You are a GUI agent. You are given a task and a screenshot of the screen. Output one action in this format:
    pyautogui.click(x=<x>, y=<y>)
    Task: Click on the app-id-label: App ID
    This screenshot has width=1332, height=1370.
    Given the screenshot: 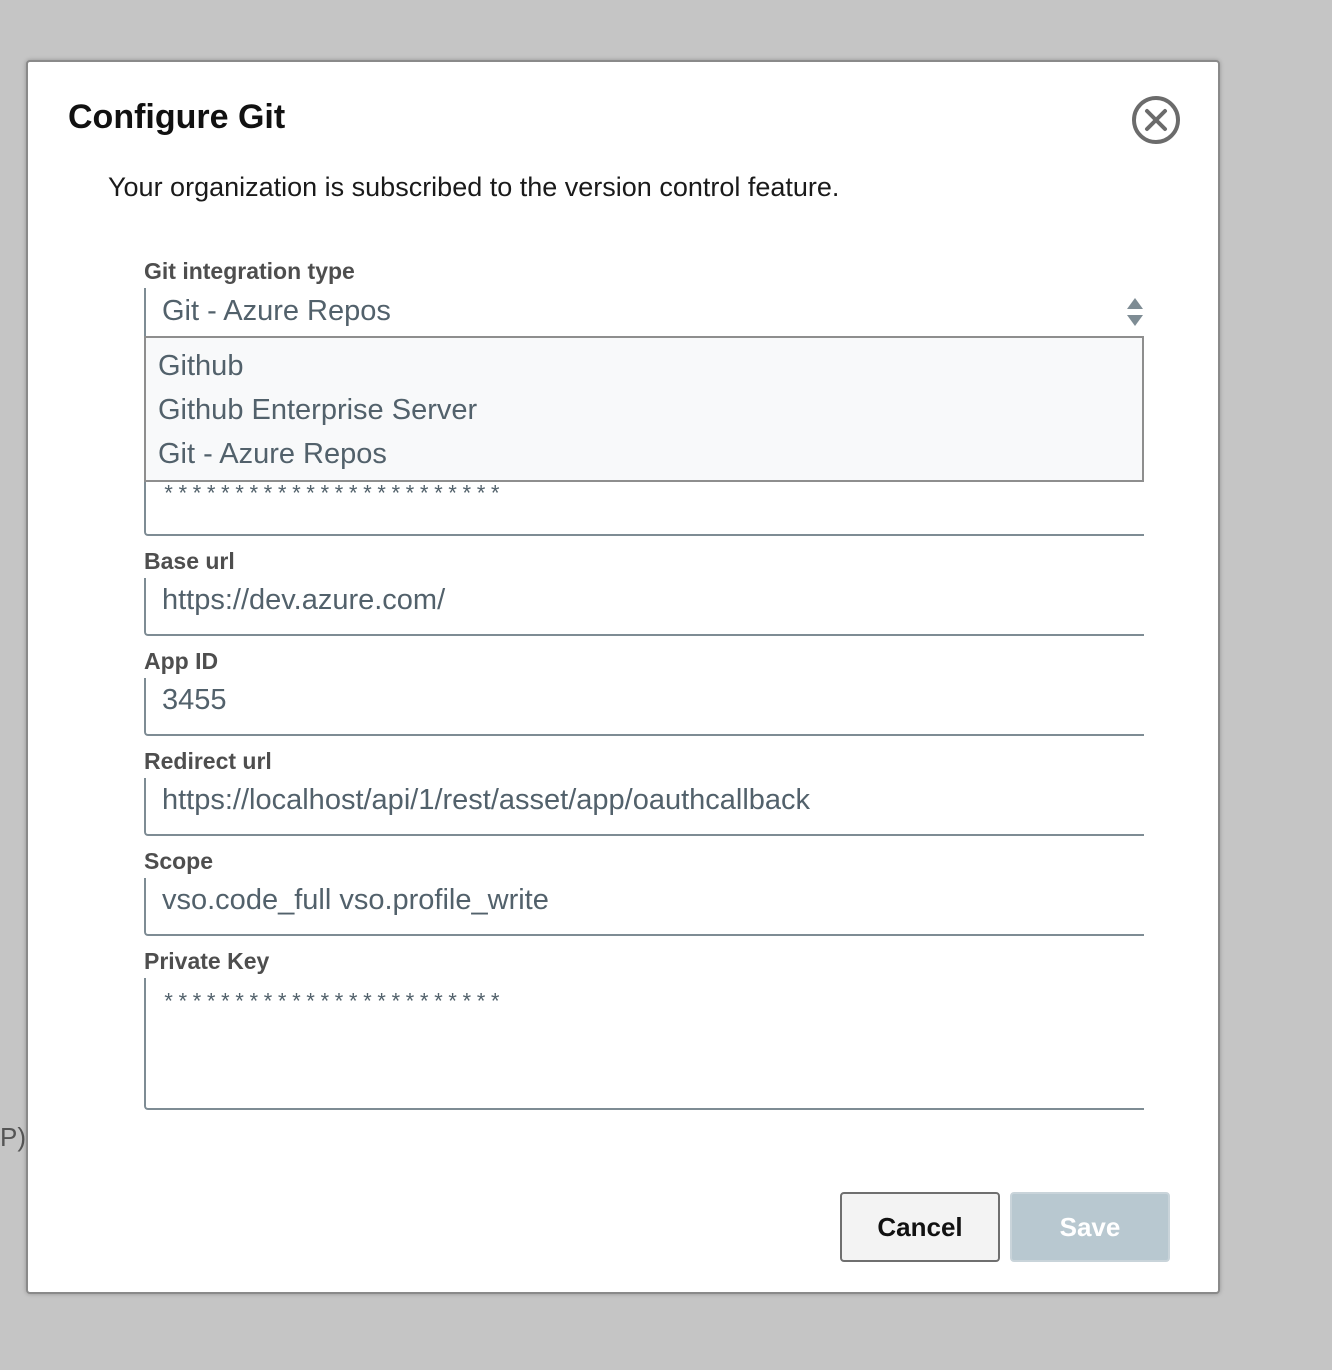 What is the action you would take?
    pyautogui.click(x=181, y=661)
    